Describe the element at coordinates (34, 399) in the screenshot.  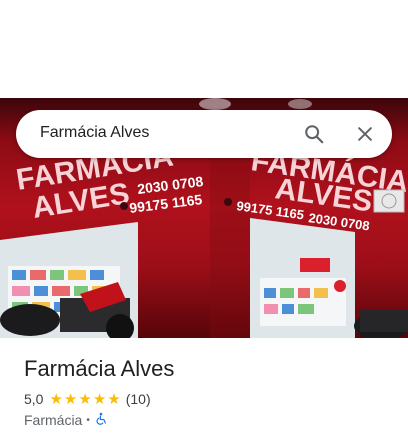
I see `rating-value: 5,0` at that location.